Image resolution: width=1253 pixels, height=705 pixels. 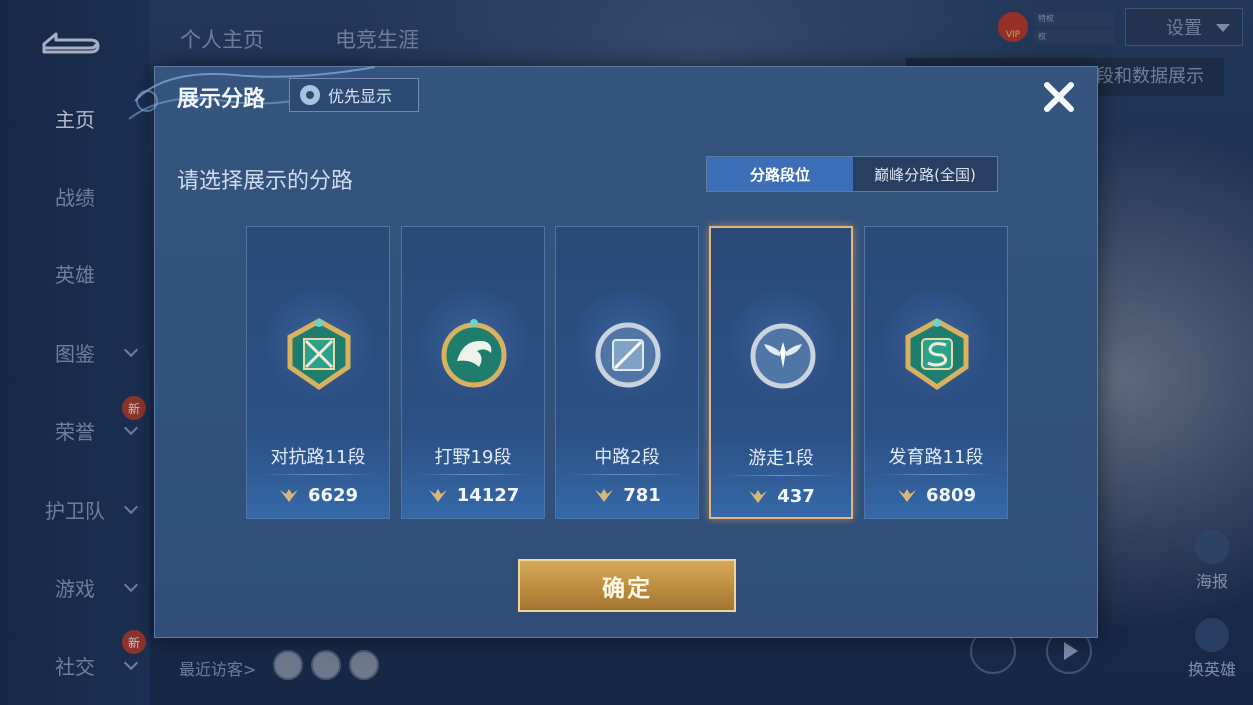 I want to click on lane-score: 781, so click(x=627, y=495).